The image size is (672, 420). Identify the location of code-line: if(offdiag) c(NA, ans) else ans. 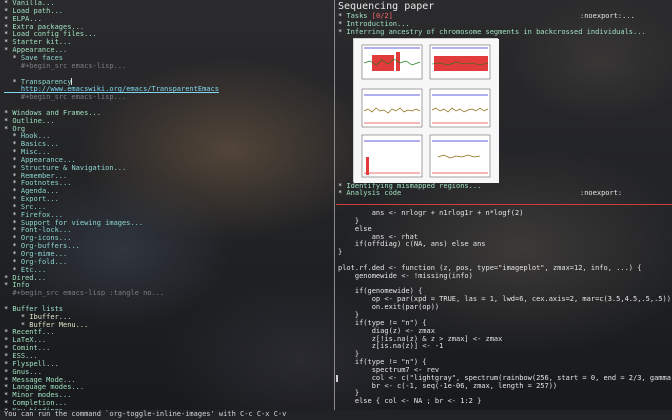
(504, 245).